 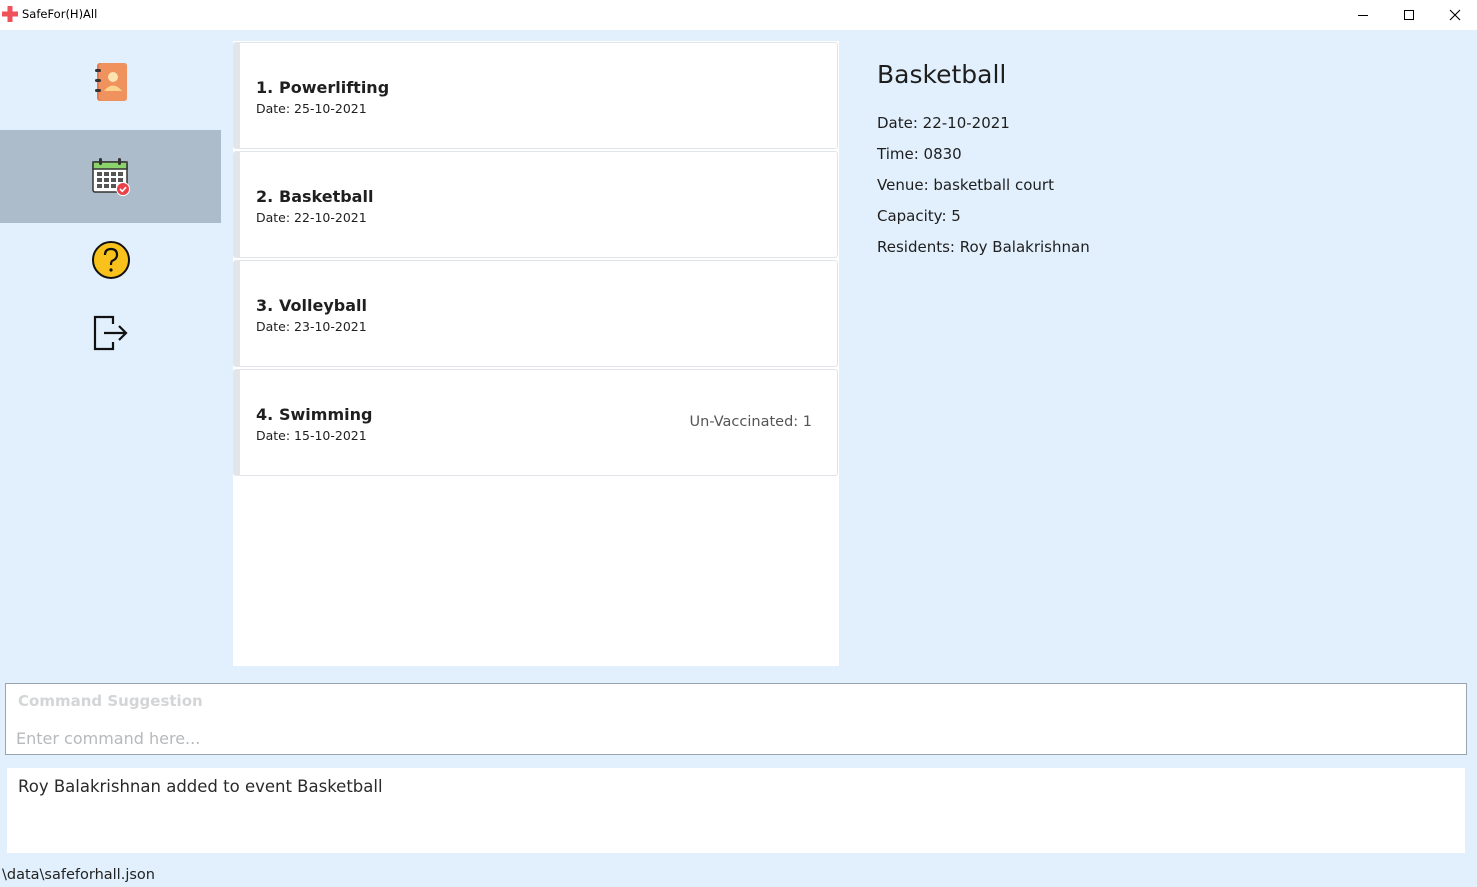 I want to click on event-name: Volleyball, so click(x=323, y=305).